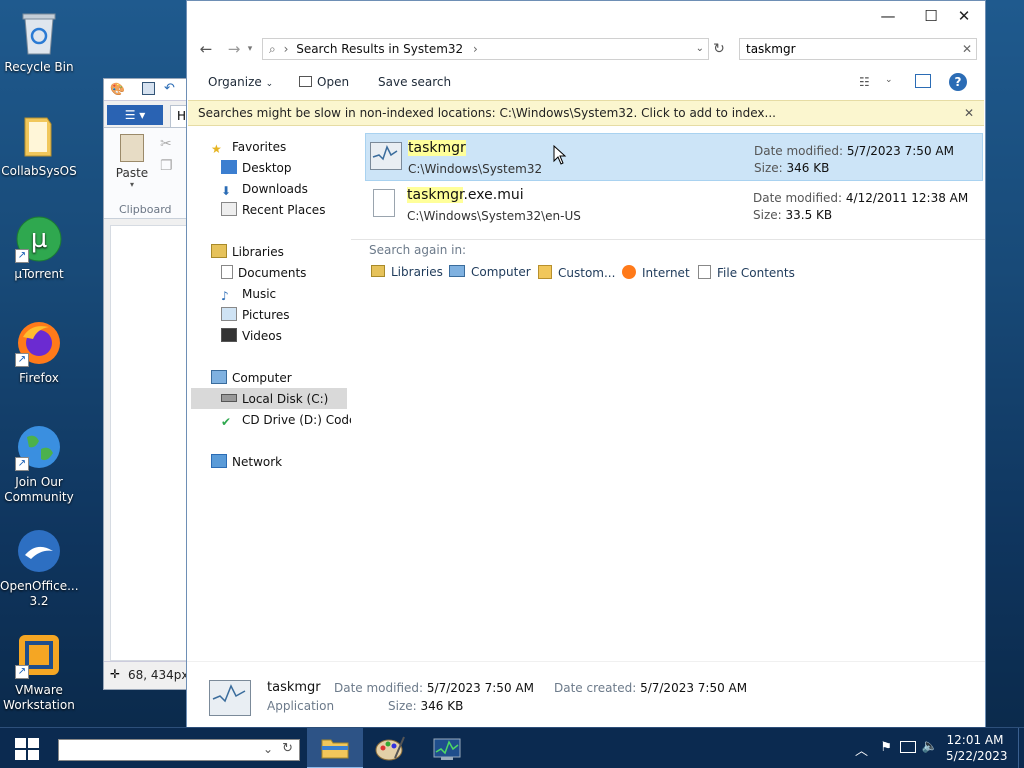  What do you see at coordinates (132, 173) in the screenshot?
I see `paste-label: Paste` at bounding box center [132, 173].